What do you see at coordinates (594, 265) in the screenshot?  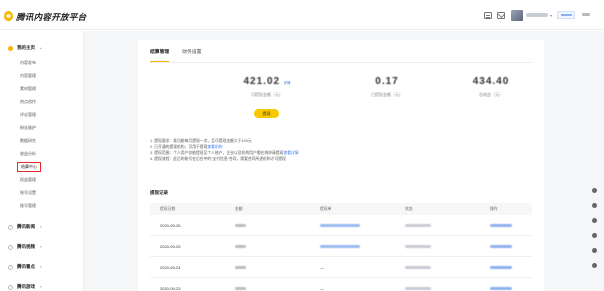 I see `info-icon` at bounding box center [594, 265].